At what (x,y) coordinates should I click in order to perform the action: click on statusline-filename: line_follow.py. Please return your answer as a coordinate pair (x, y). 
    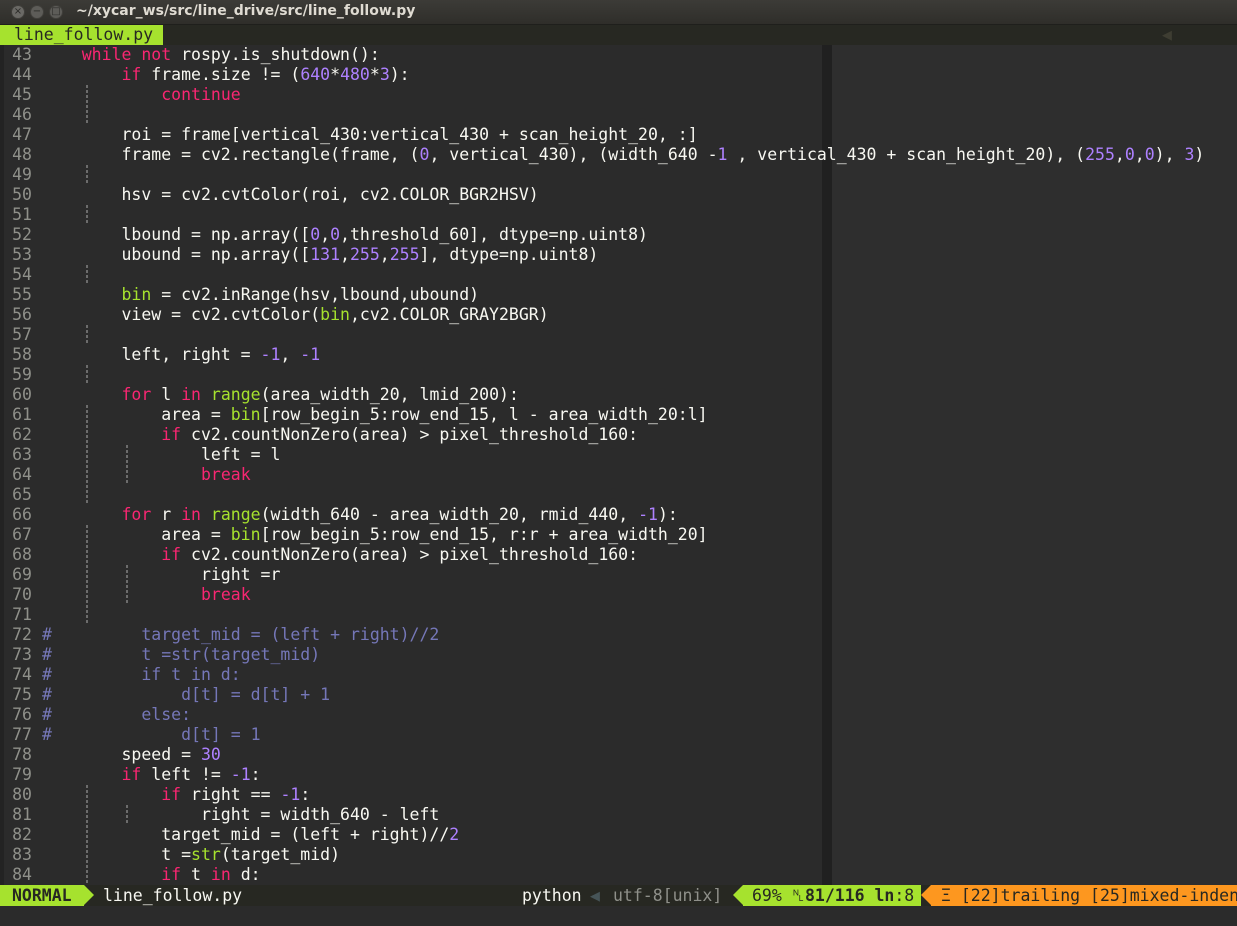
    Looking at the image, I should click on (173, 895).